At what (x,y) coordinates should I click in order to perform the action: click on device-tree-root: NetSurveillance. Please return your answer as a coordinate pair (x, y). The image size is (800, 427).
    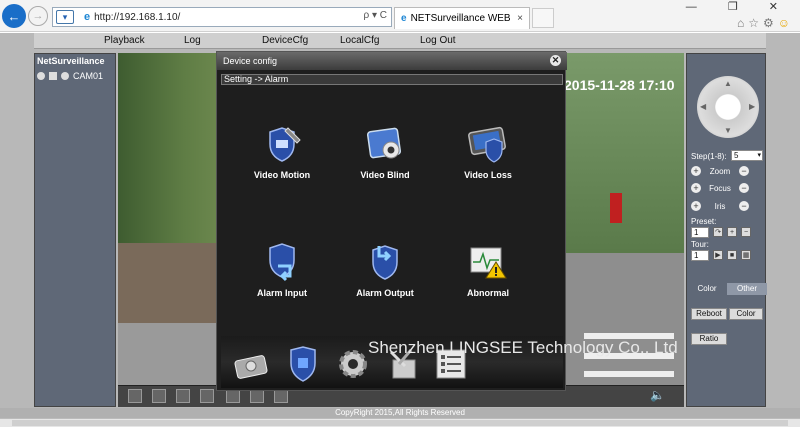
    Looking at the image, I should click on (71, 61).